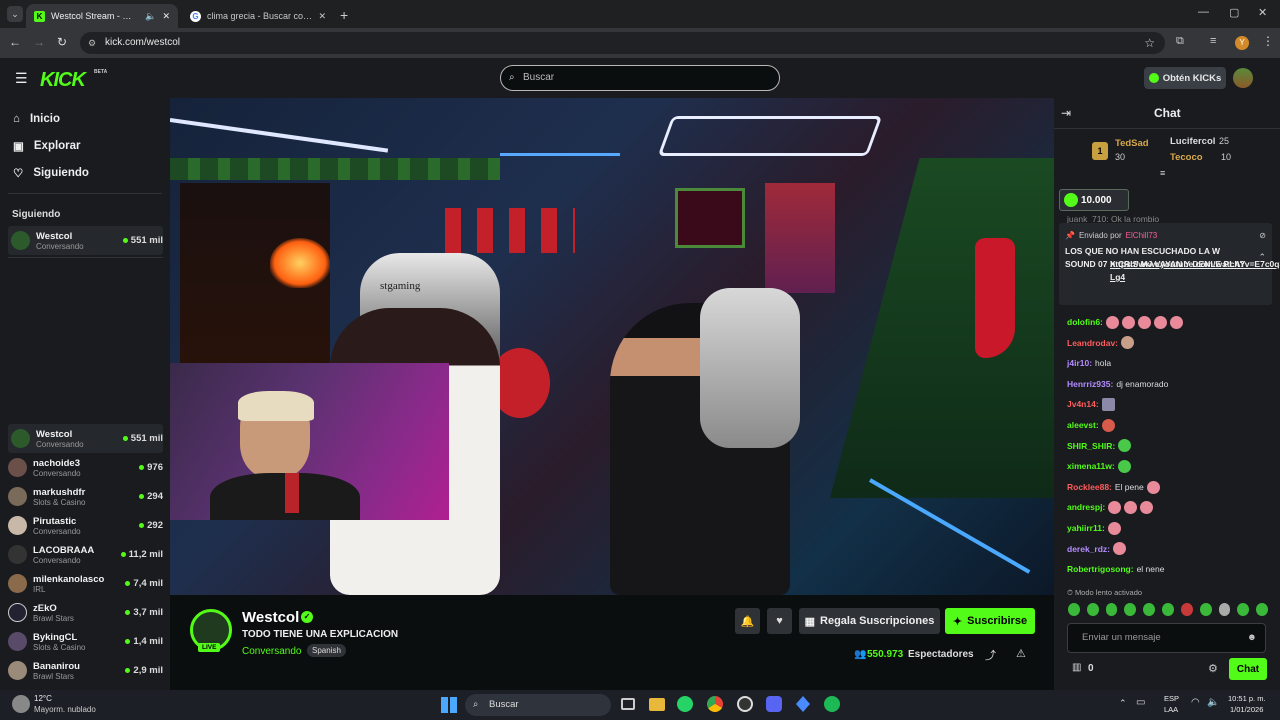  Describe the element at coordinates (21, 704) in the screenshot. I see `weather-icon` at that location.